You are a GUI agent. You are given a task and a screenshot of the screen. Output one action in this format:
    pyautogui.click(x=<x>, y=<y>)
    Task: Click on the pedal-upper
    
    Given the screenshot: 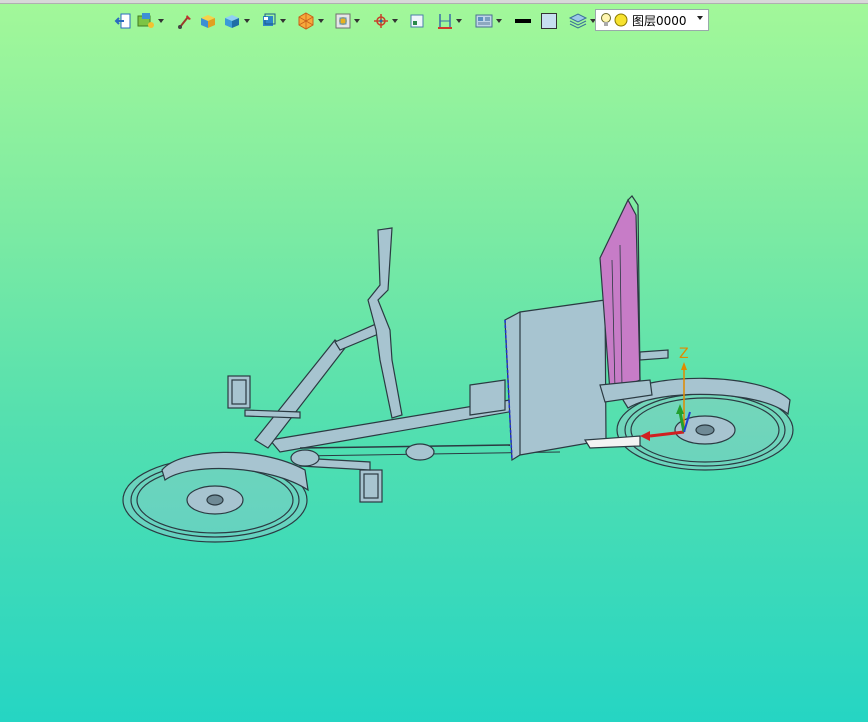 What is the action you would take?
    pyautogui.click(x=239, y=392)
    